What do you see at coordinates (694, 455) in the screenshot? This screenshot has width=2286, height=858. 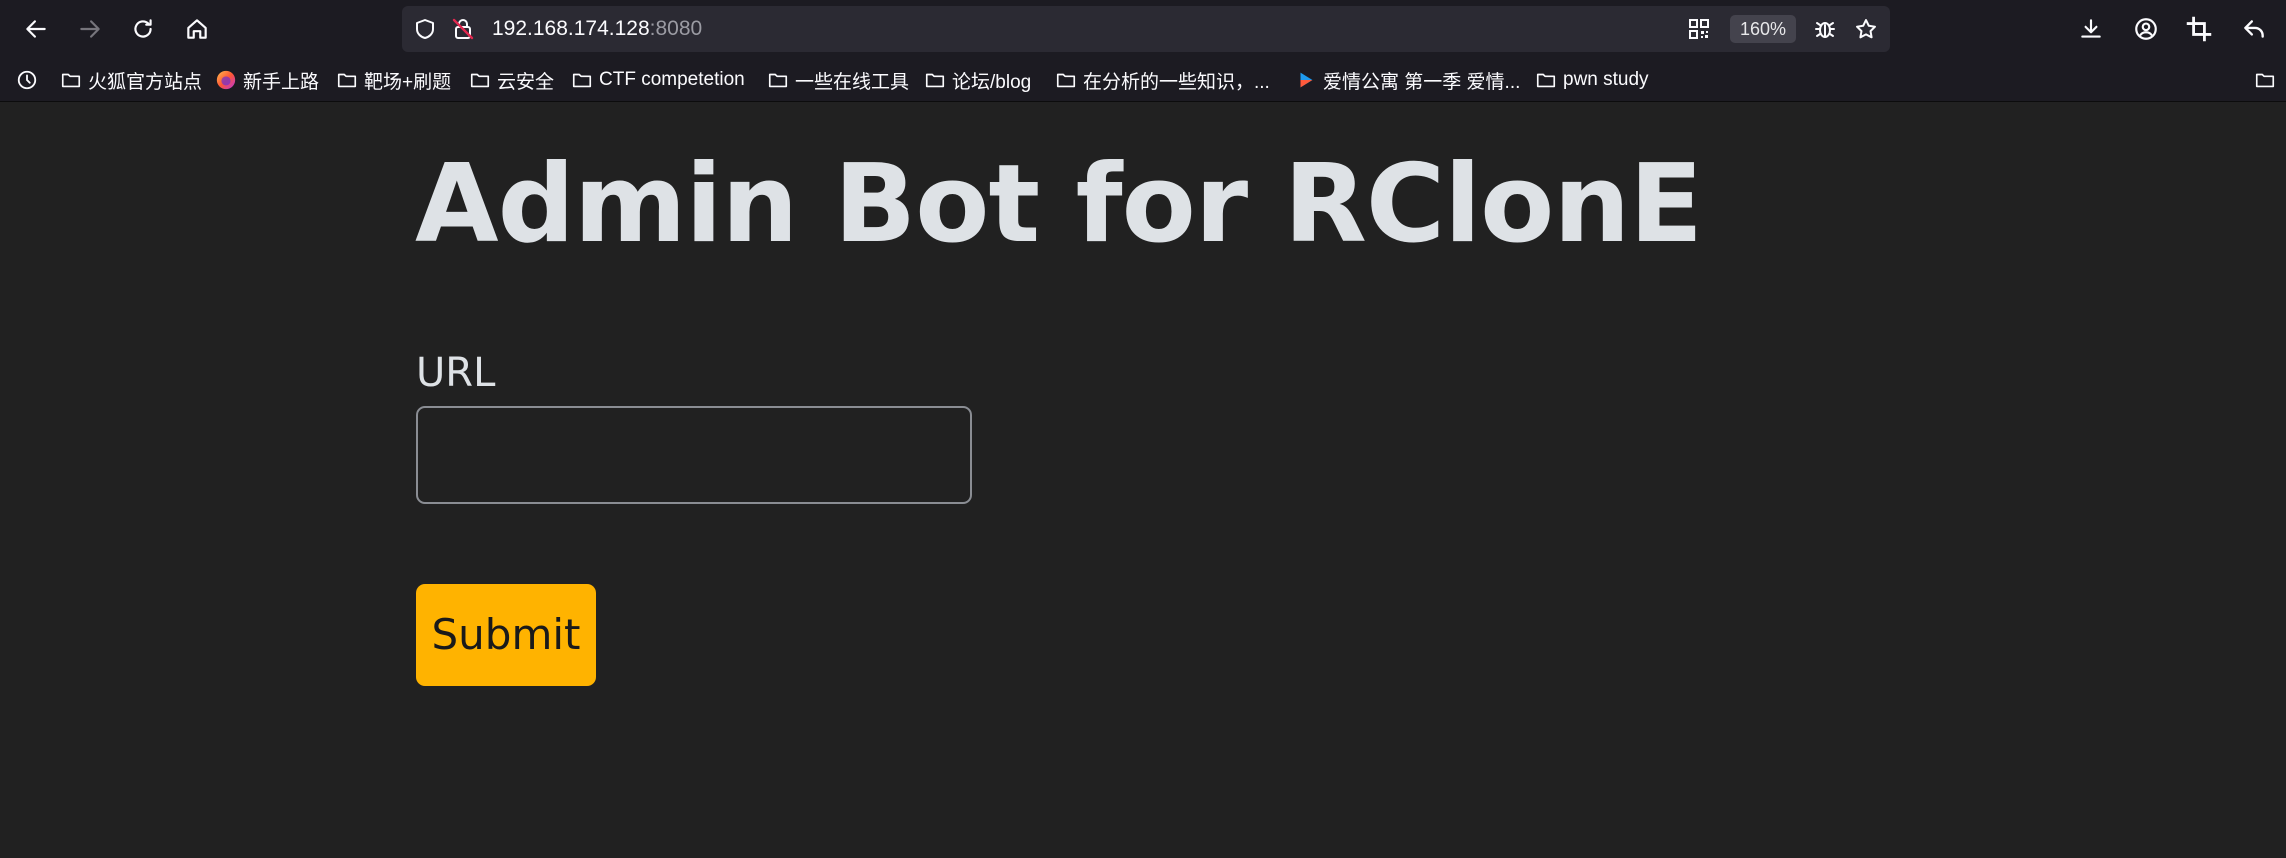 I see `url-input` at bounding box center [694, 455].